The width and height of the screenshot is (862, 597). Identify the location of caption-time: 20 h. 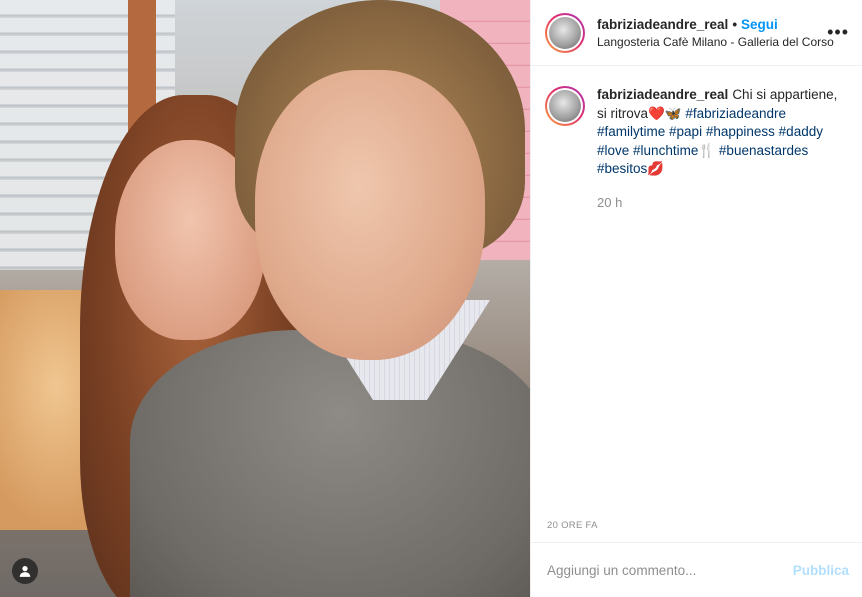
(722, 203).